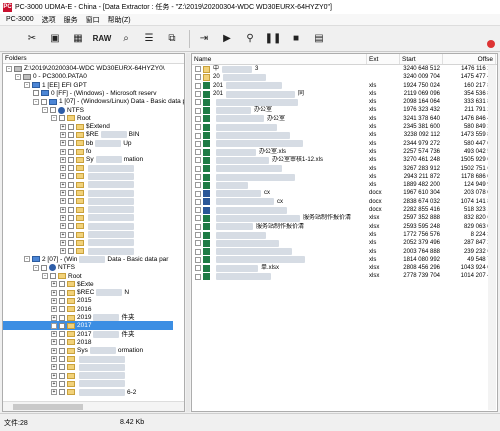 This screenshot has width=500, height=431. I want to click on horizontal-scrollbar, so click(93, 406).